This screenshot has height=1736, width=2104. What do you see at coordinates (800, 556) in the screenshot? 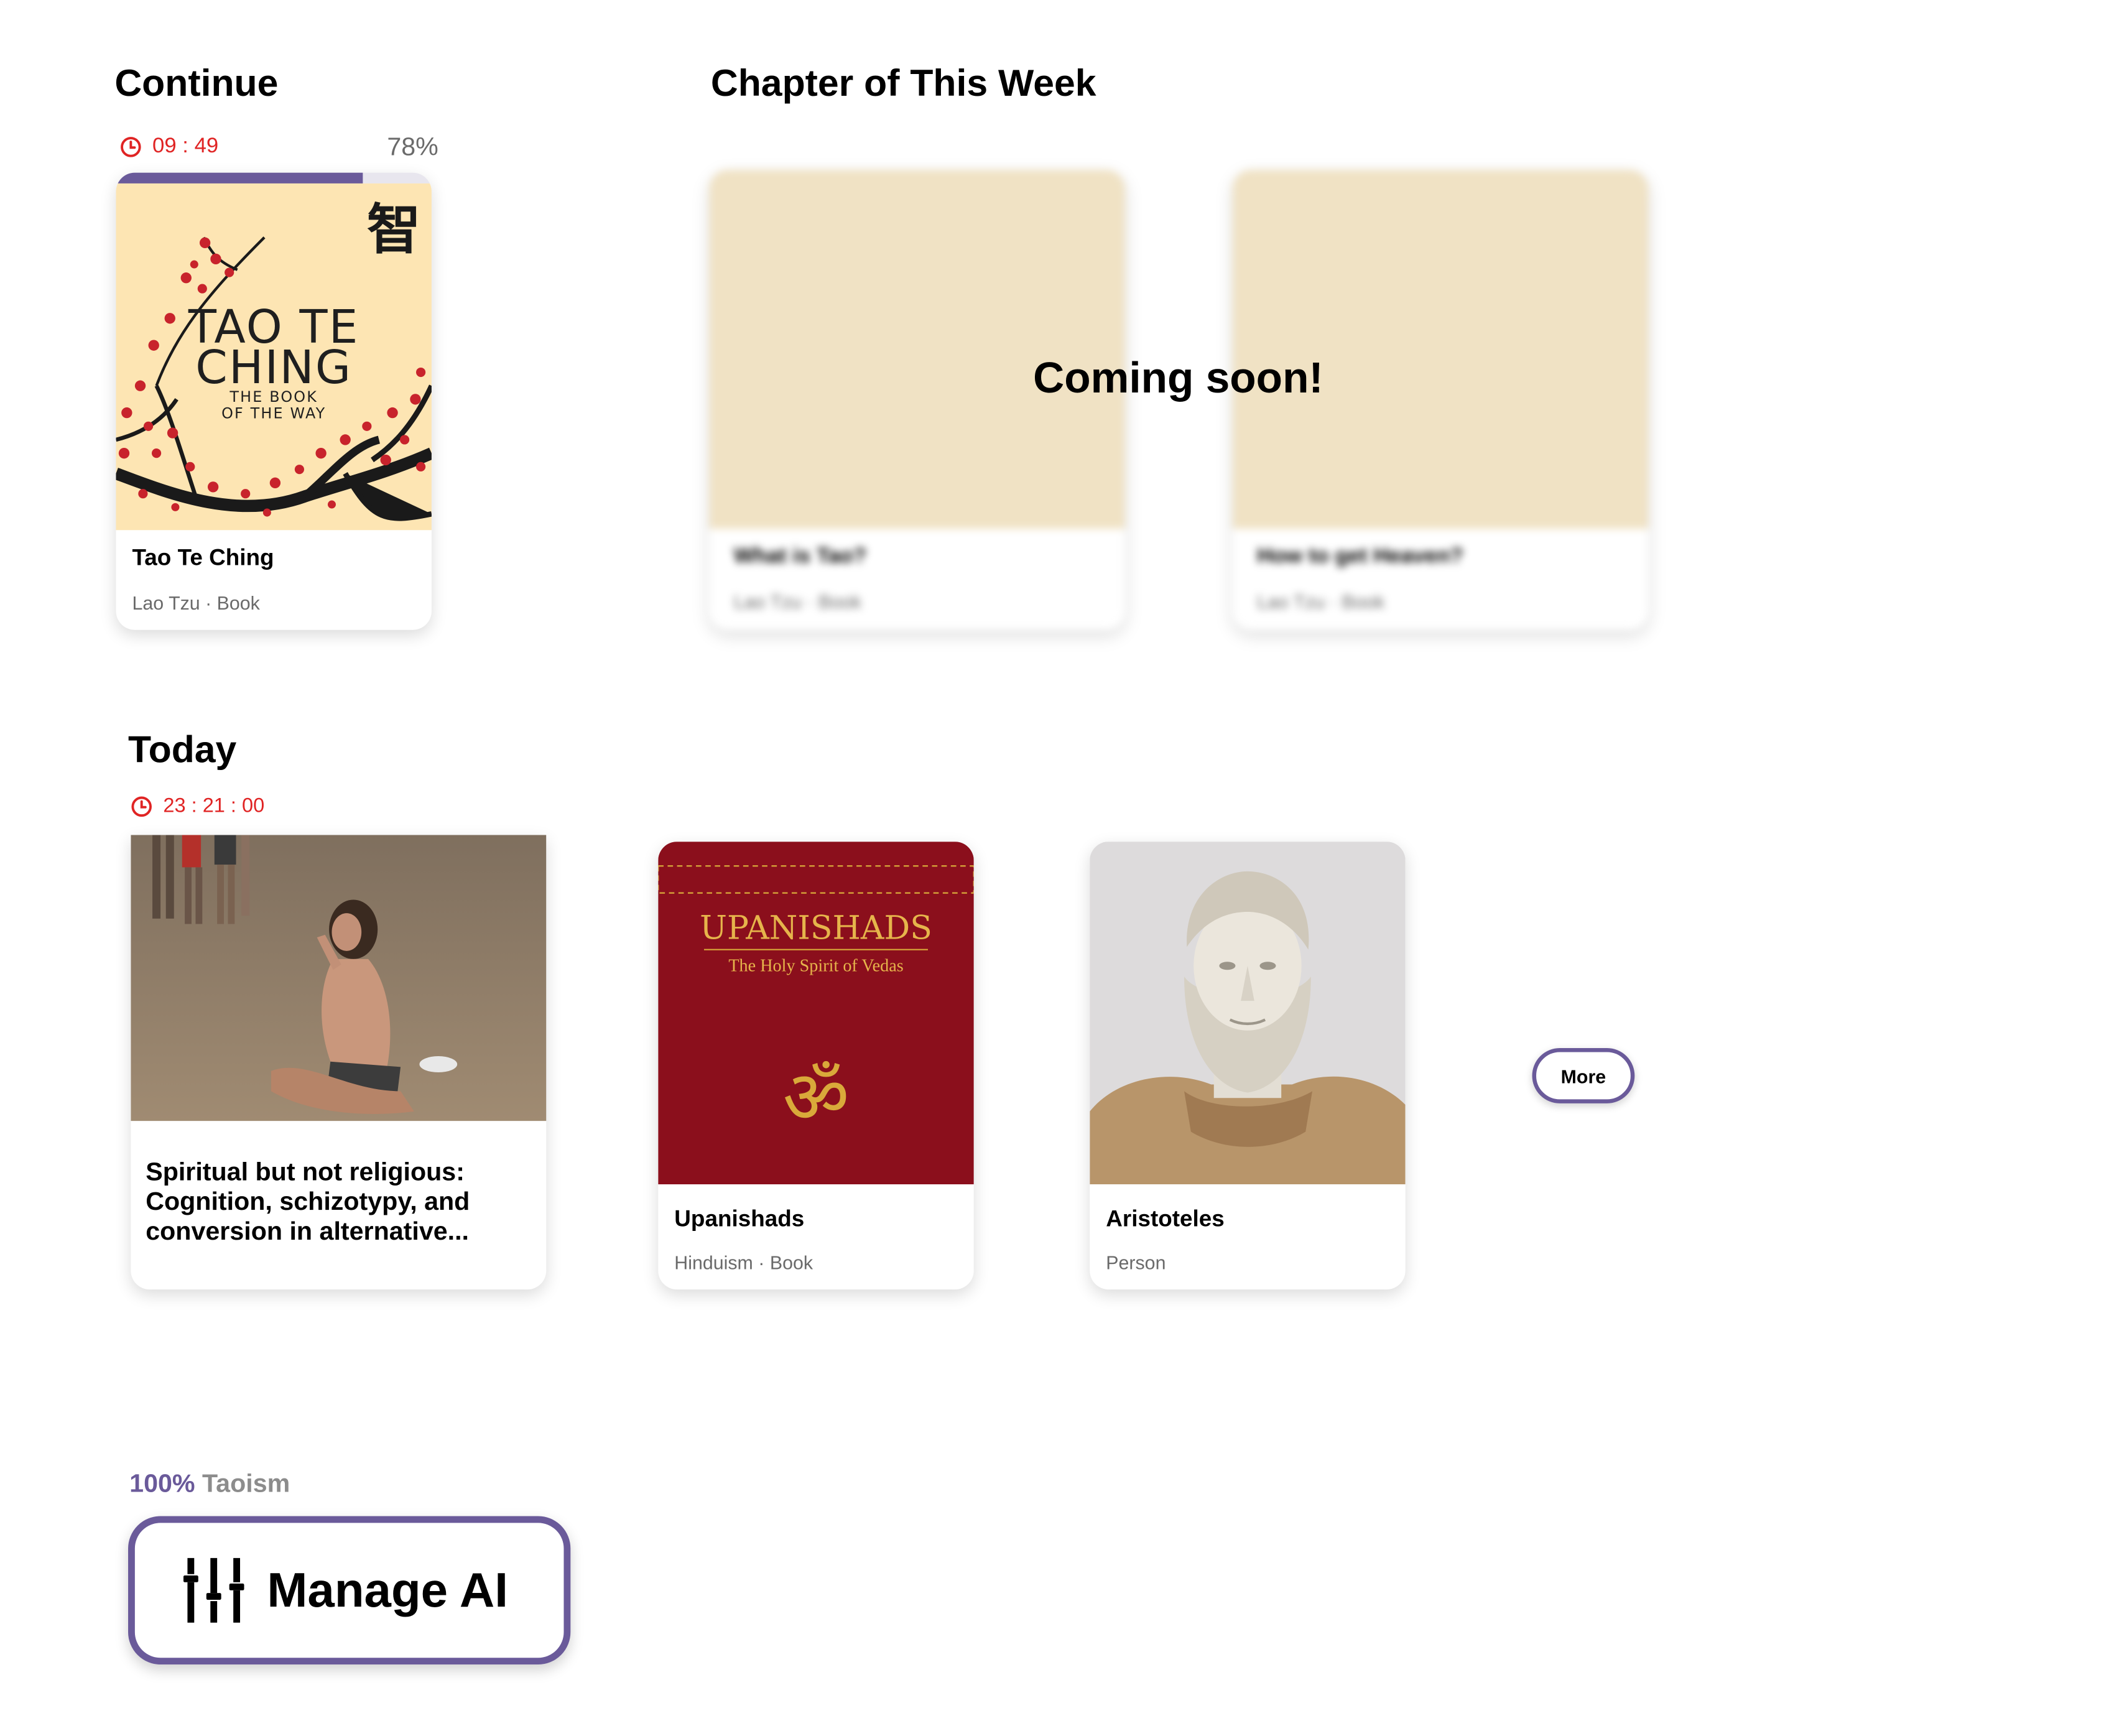
I see `chapter-card-title: What is Tao?` at bounding box center [800, 556].